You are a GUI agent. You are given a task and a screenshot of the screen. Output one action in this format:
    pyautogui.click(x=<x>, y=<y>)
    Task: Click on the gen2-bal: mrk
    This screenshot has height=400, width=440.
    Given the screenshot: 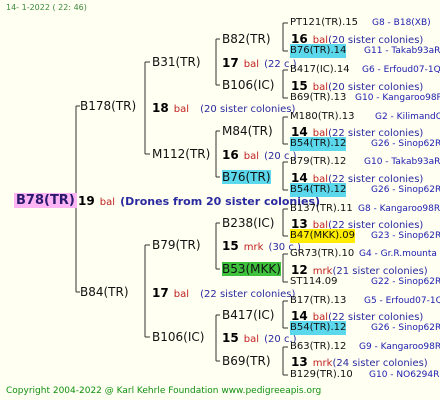 What is the action you would take?
    pyautogui.click(x=253, y=247)
    